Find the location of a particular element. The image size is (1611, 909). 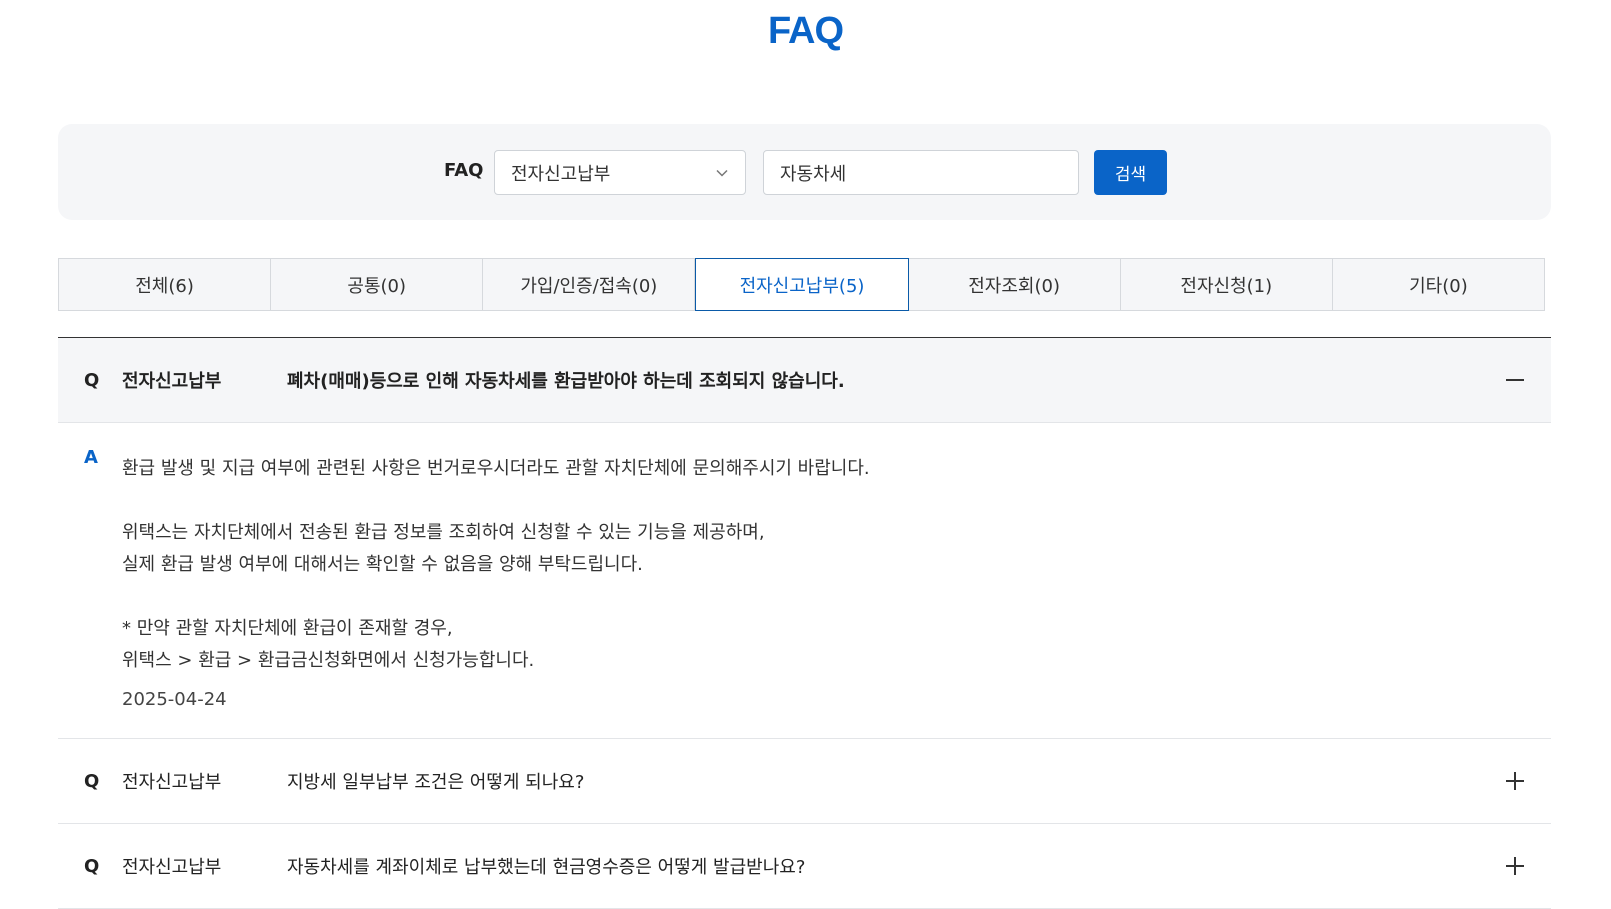

answer-line: 실제 환급 발생 여부에 대해서는 확인할 수 없음을 양해 부탁드립니다. is located at coordinates (382, 564).